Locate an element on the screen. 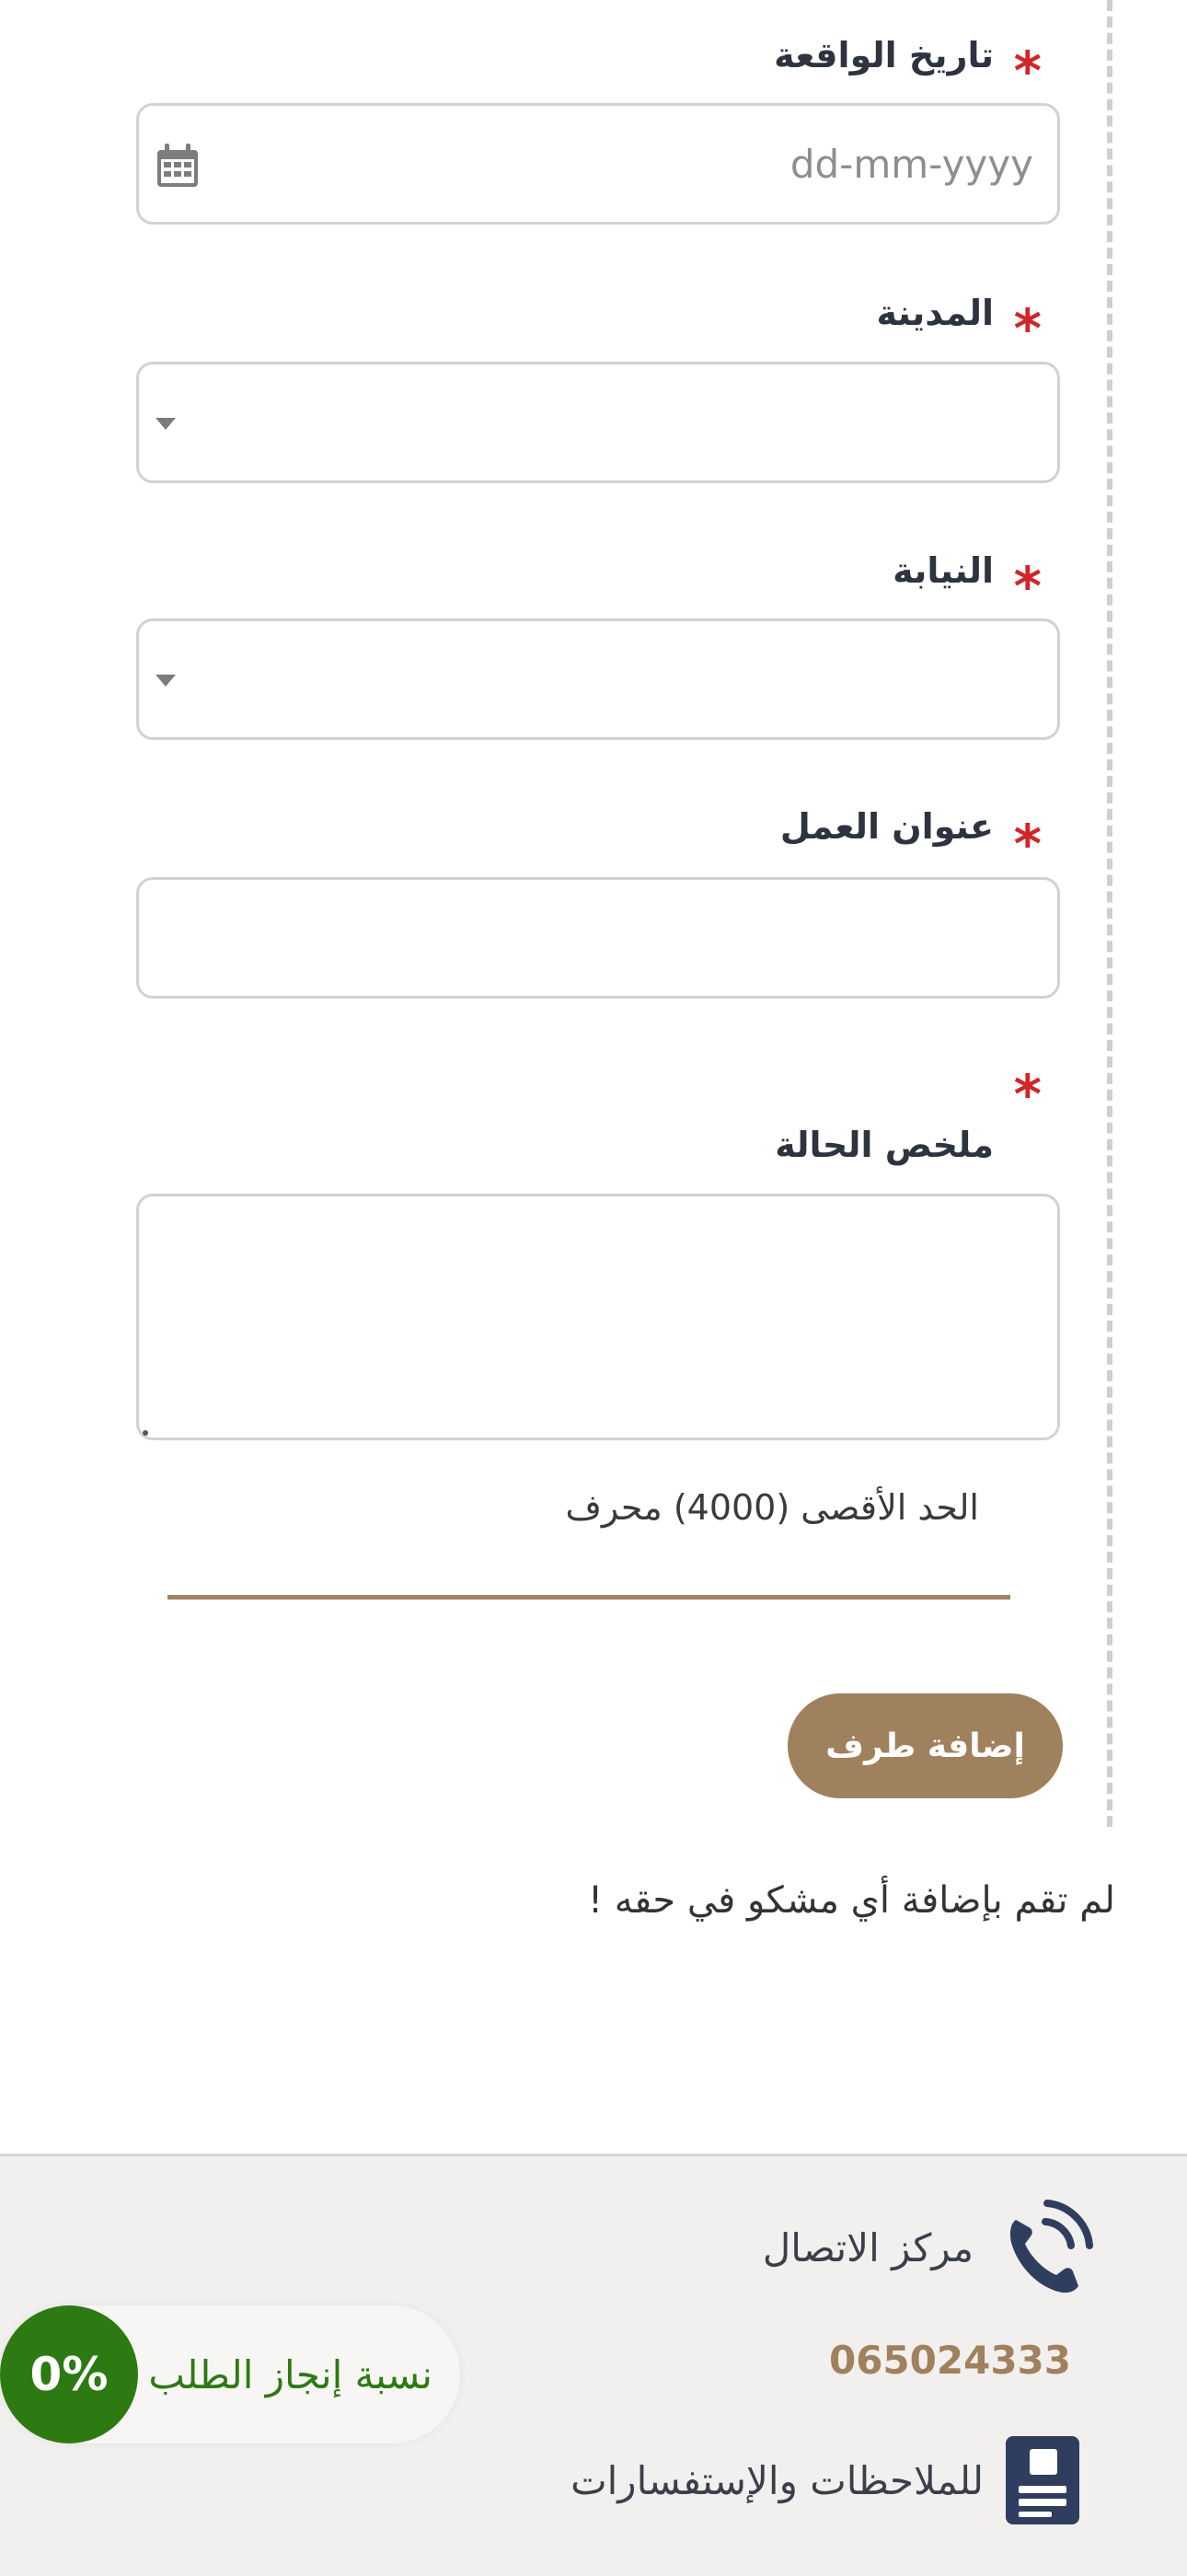 The height and width of the screenshot is (2576, 1187). progress-value: 0% is located at coordinates (69, 2374).